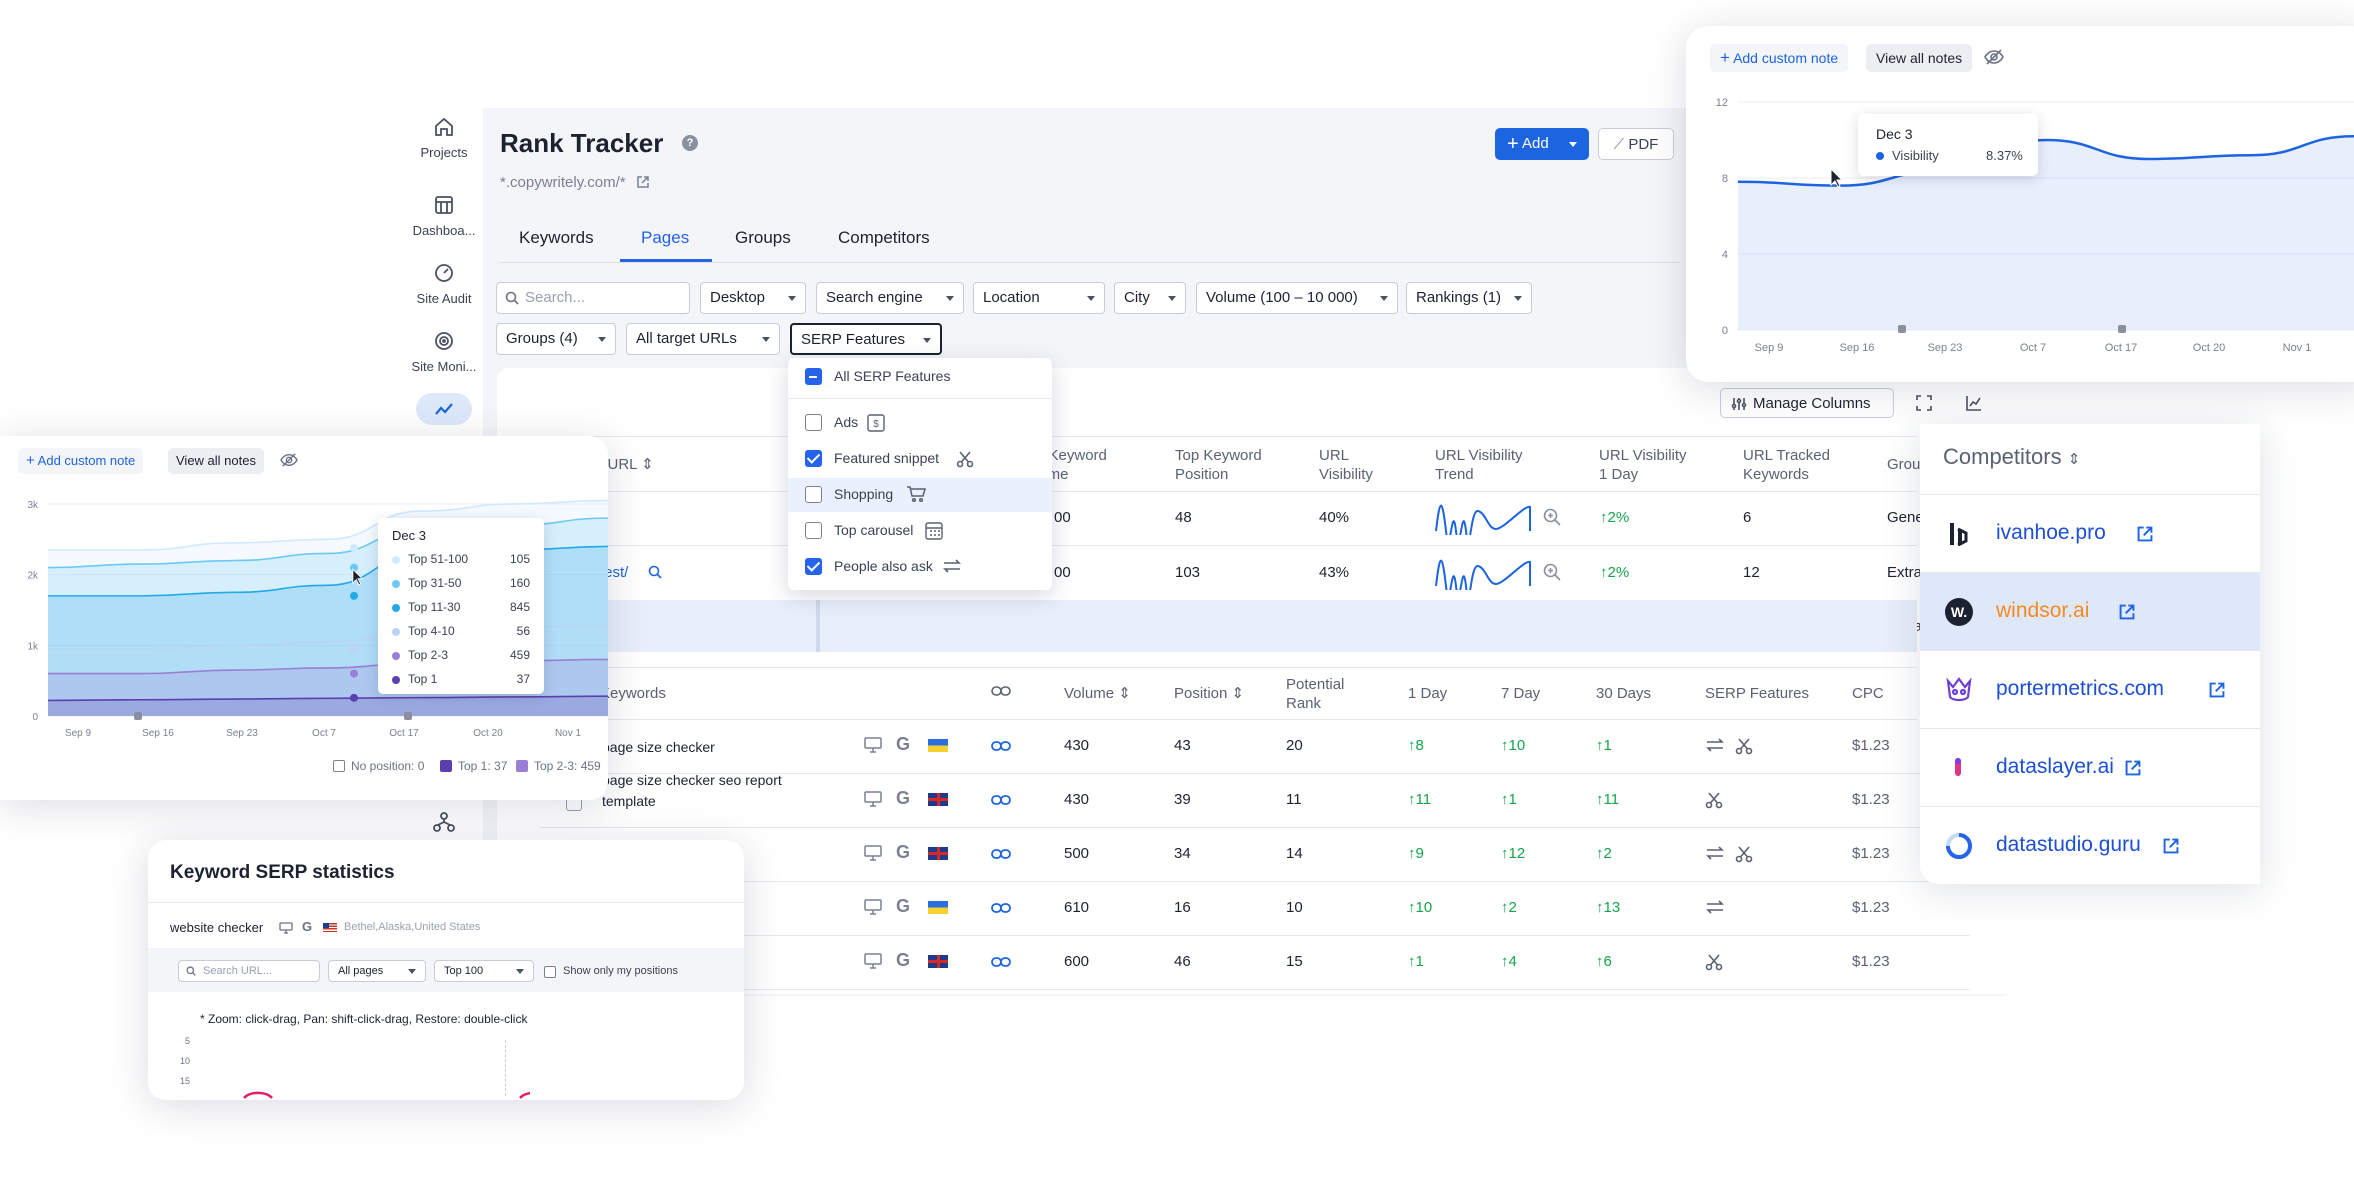 The image size is (2354, 1178). Describe the element at coordinates (2055, 767) in the screenshot. I see `competitor-name: dataslayer.ai` at that location.